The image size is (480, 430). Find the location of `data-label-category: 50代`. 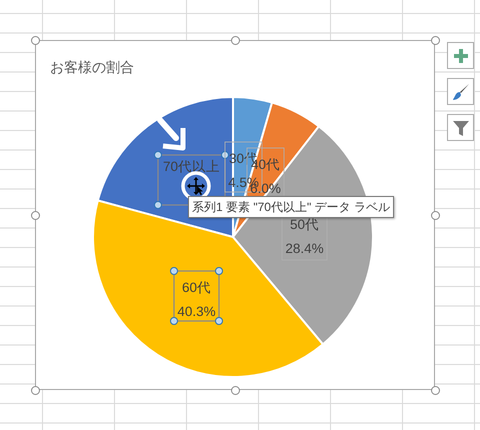

data-label-category: 50代 is located at coordinates (305, 224).